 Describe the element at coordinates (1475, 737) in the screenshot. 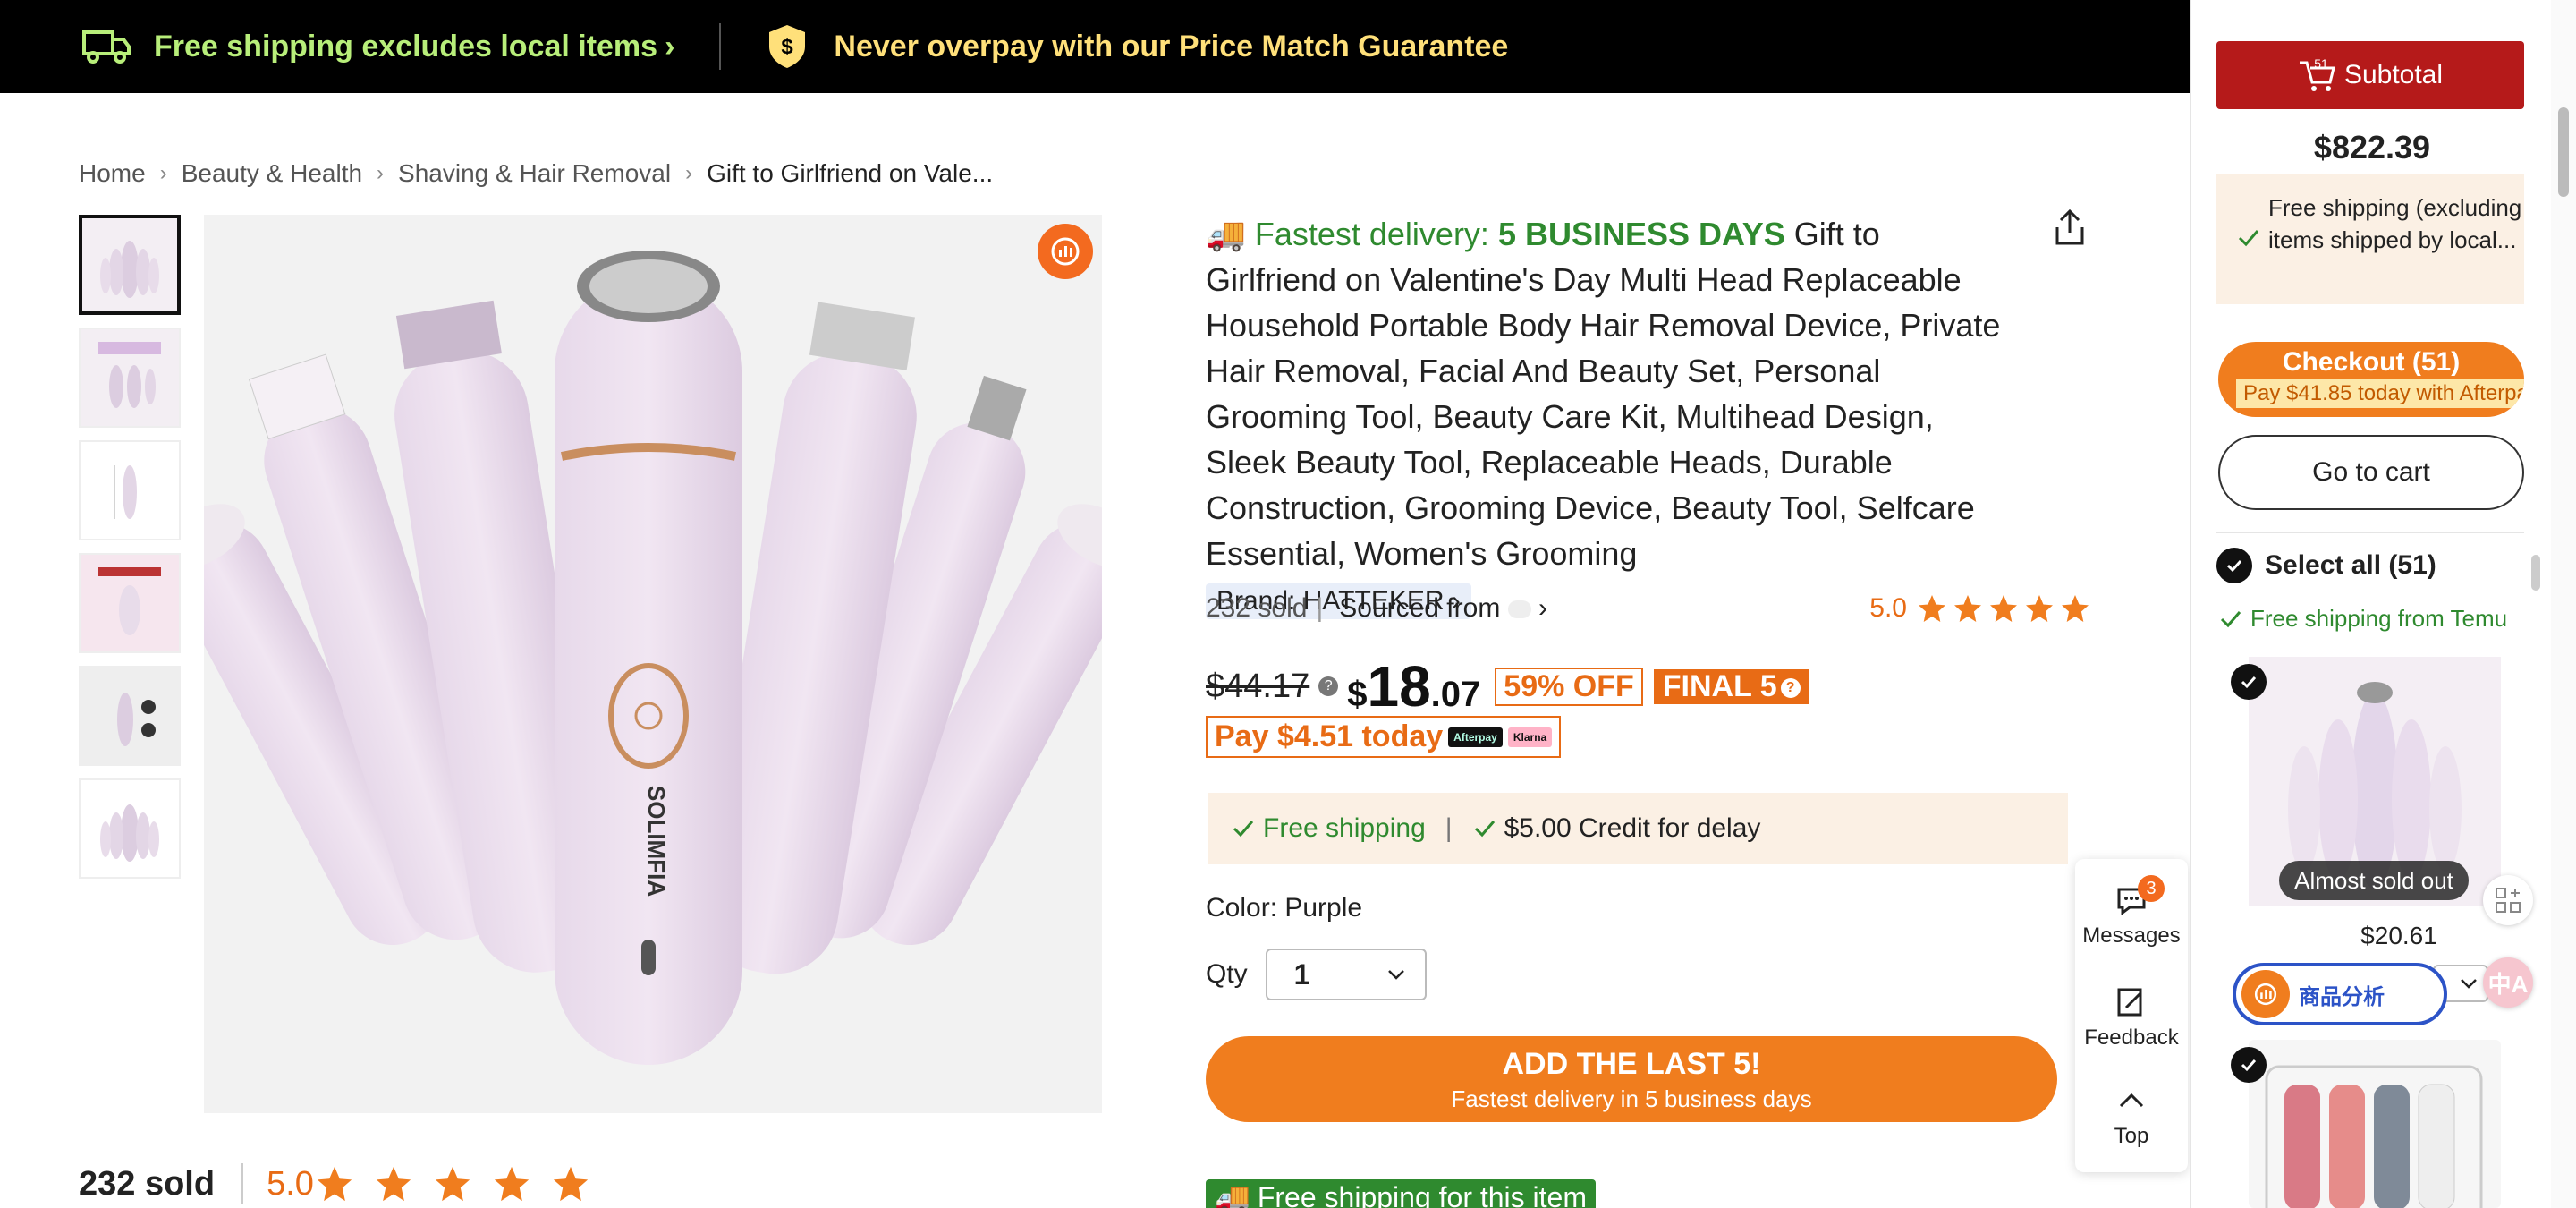

I see `afterpay-logo: Afterpay` at that location.